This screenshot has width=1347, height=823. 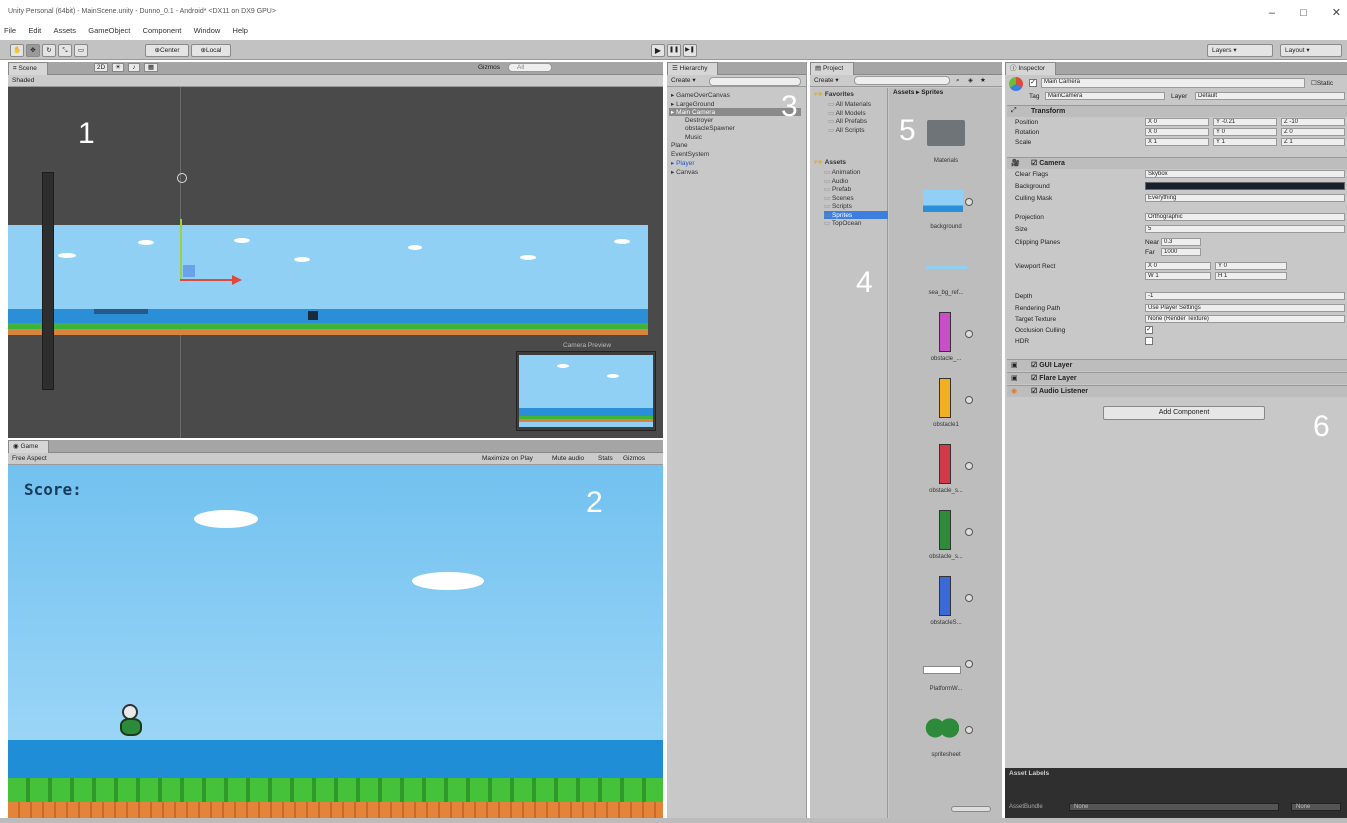 I want to click on projection-dropdown: Orthographic, so click(x=1245, y=217).